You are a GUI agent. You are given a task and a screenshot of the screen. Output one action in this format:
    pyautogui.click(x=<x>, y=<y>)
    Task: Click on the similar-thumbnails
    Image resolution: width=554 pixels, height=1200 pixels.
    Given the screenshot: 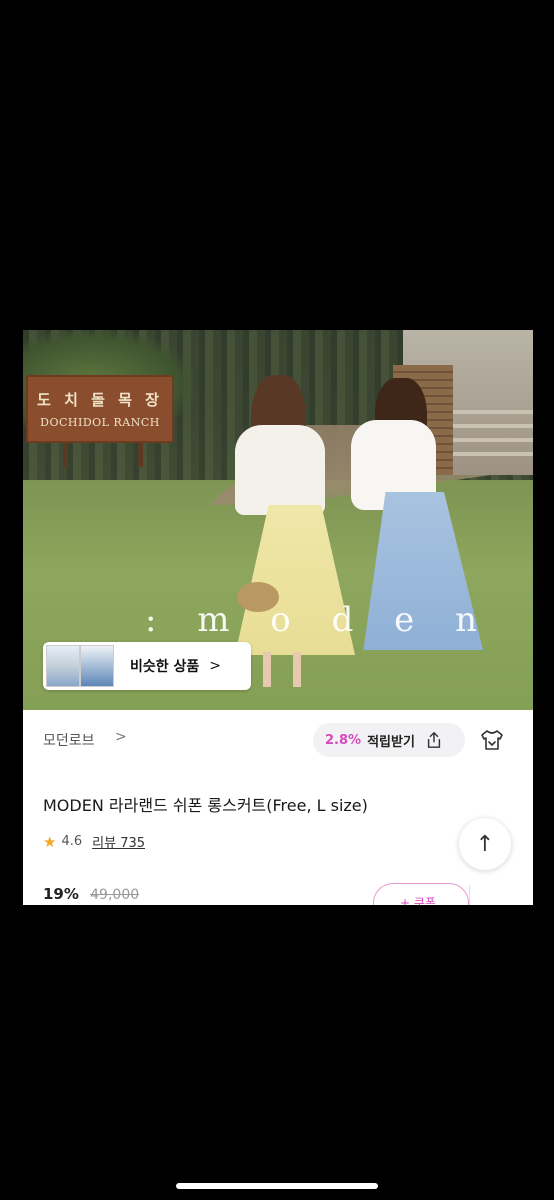 What is the action you would take?
    pyautogui.click(x=80, y=666)
    